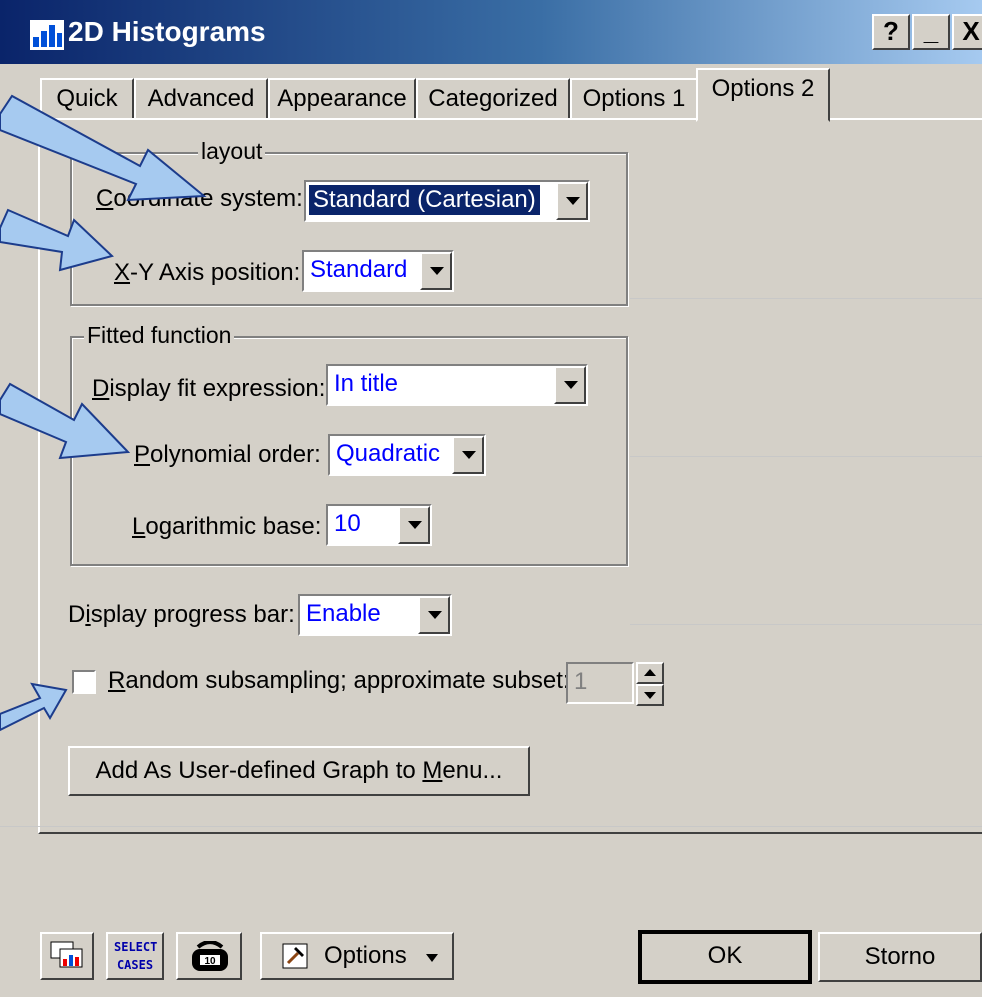 Image resolution: width=982 pixels, height=997 pixels. Describe the element at coordinates (763, 95) in the screenshot. I see `tab-options-2: Options 2` at that location.